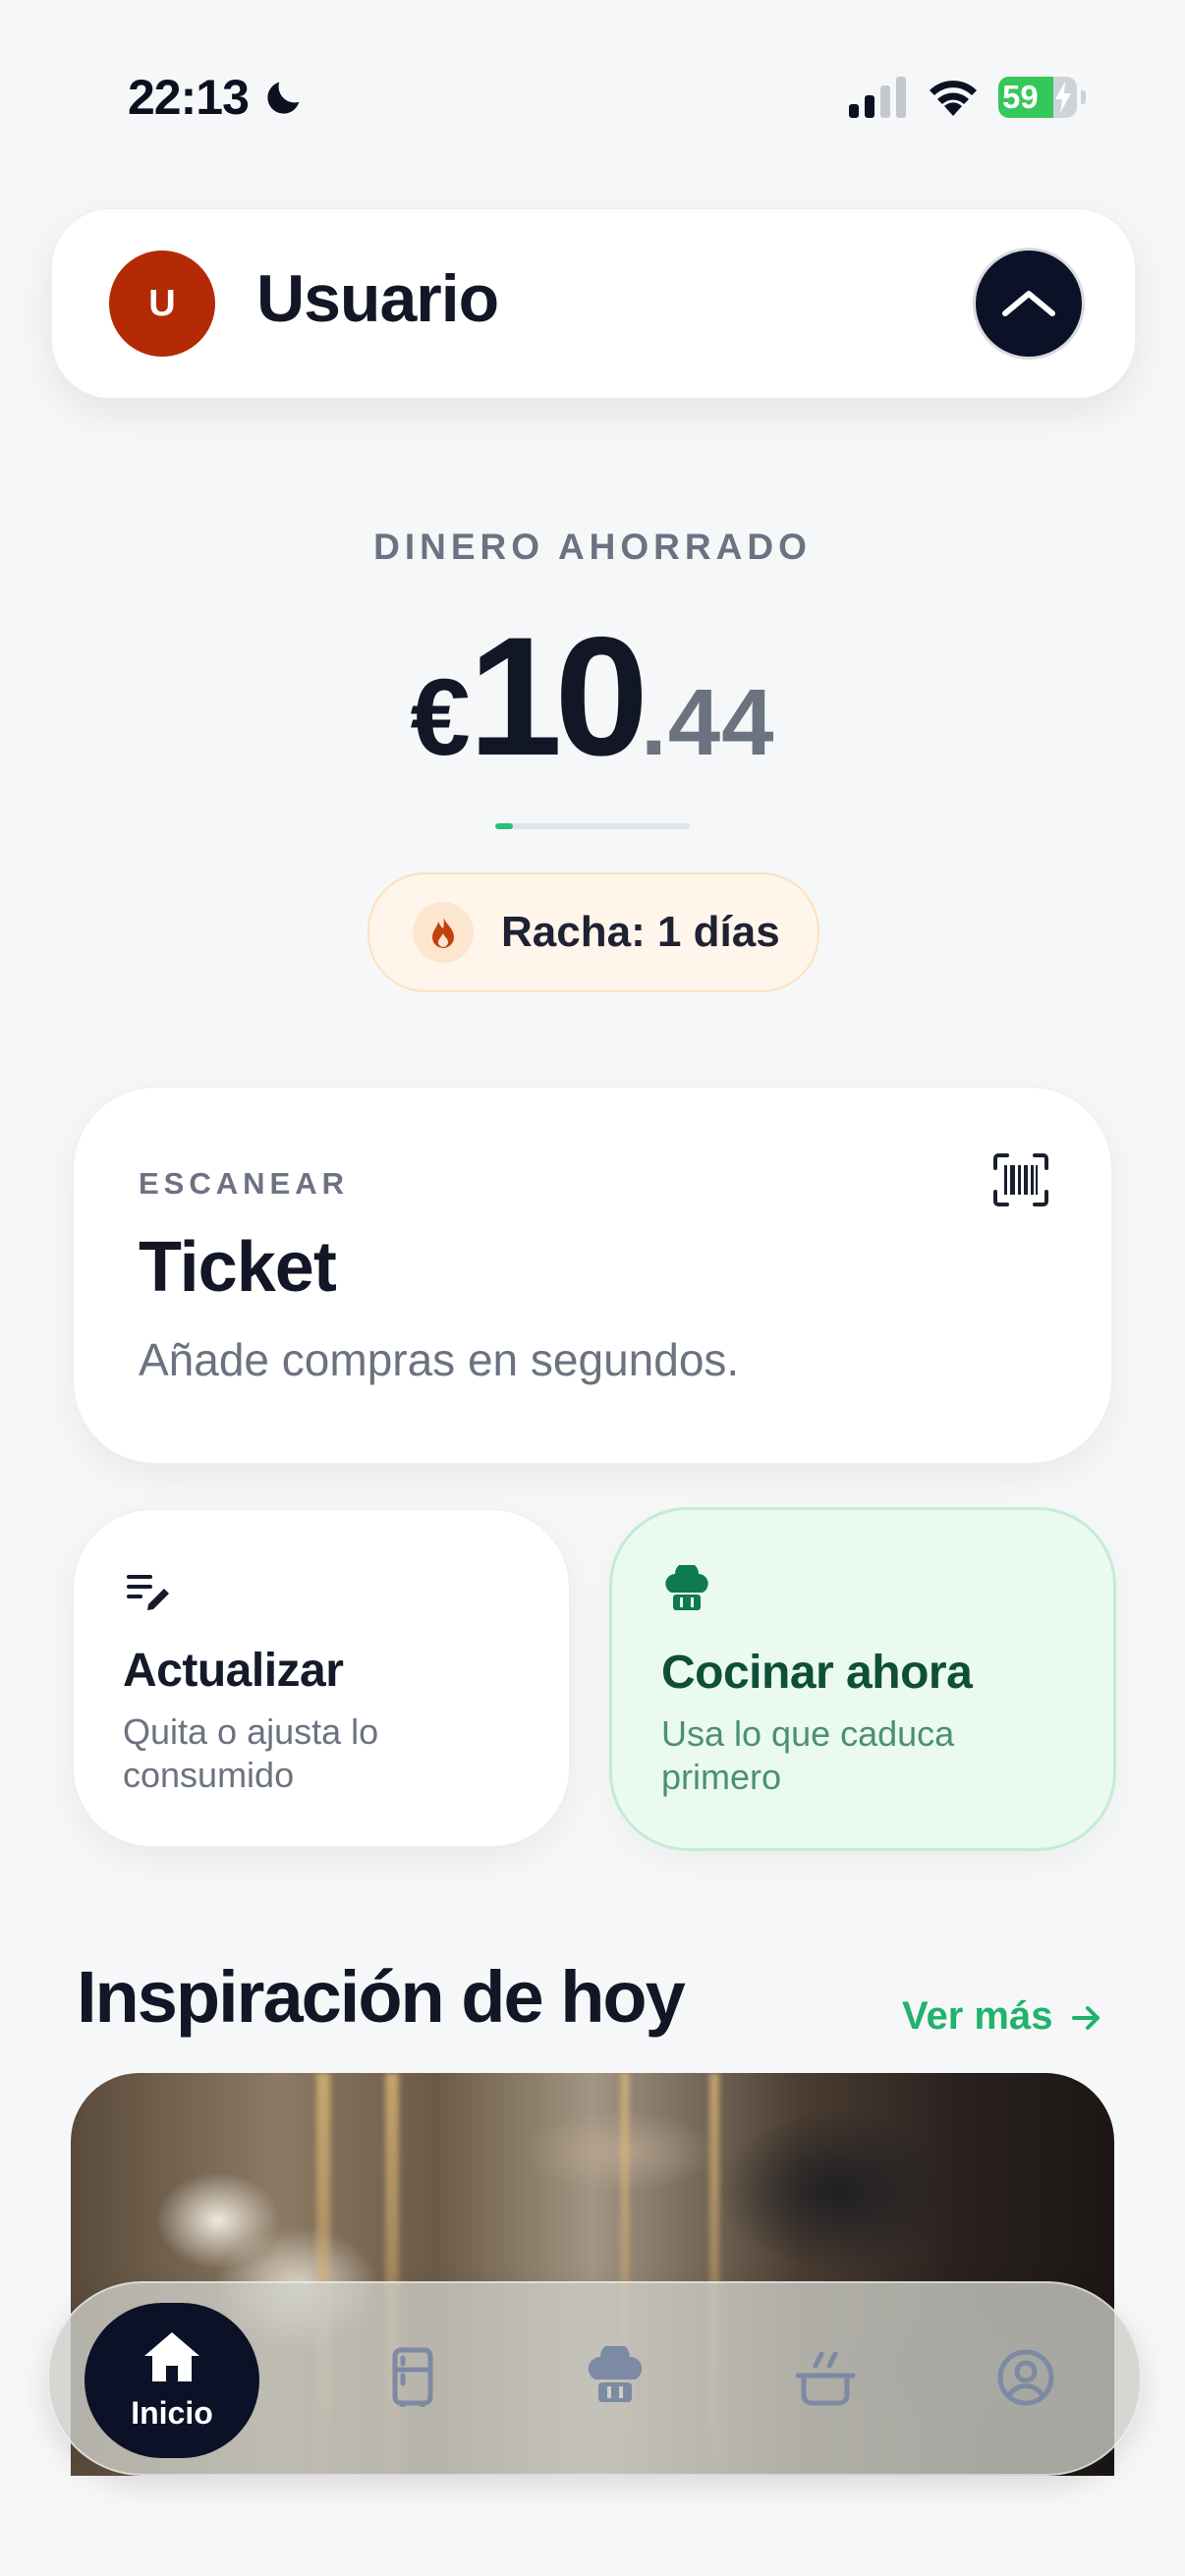 This screenshot has width=1185, height=2576. I want to click on see-more-link: Ver más, so click(977, 2016).